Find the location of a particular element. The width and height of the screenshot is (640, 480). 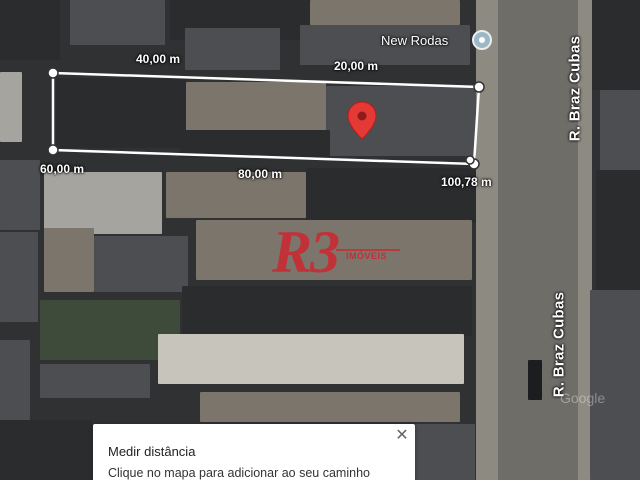

distance-label: 100,78 m is located at coordinates (466, 182).